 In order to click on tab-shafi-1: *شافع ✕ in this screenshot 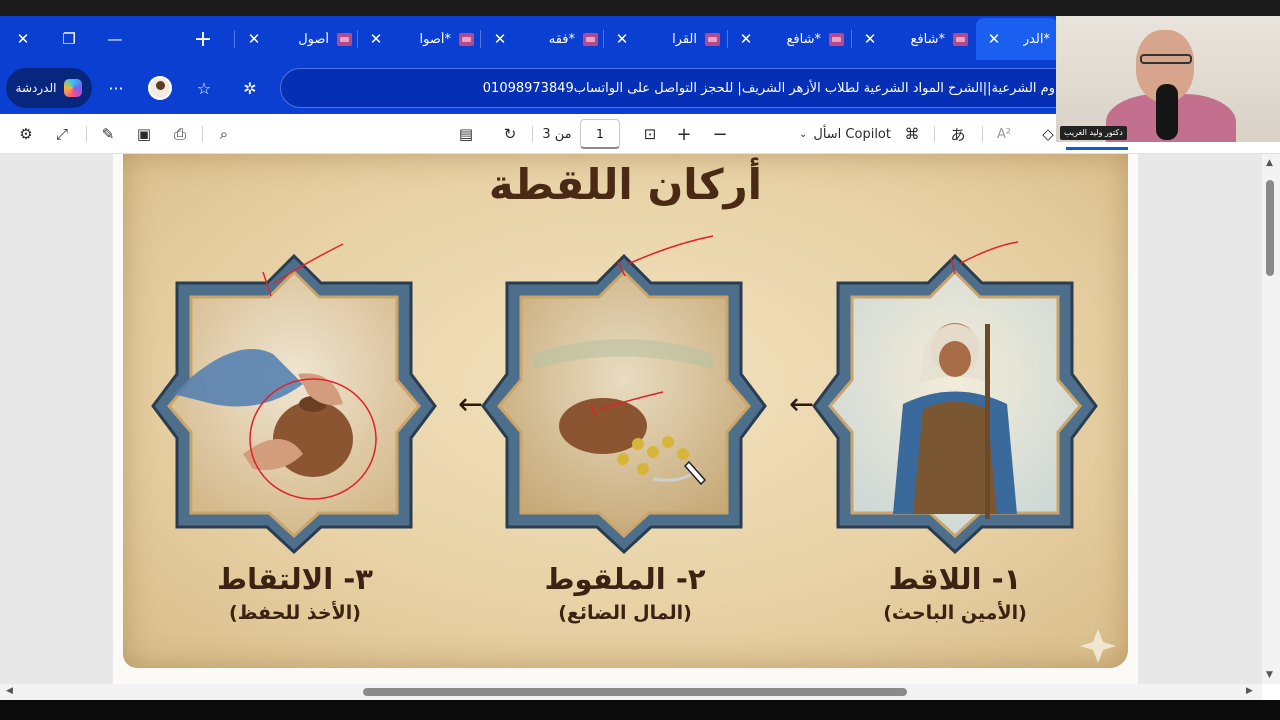, I will do `click(914, 39)`.